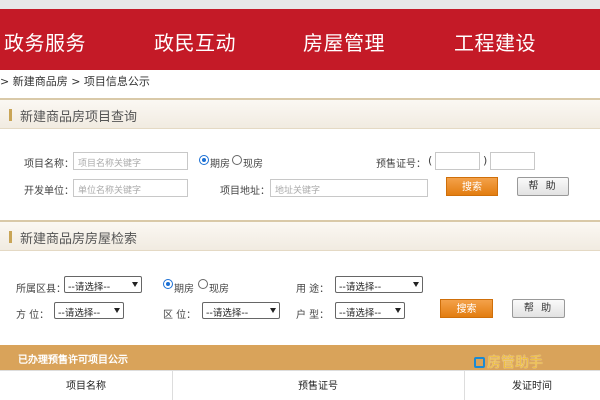 Image resolution: width=600 pixels, height=400 pixels. What do you see at coordinates (532, 386) in the screenshot?
I see `column-issue-date: 发证时间` at bounding box center [532, 386].